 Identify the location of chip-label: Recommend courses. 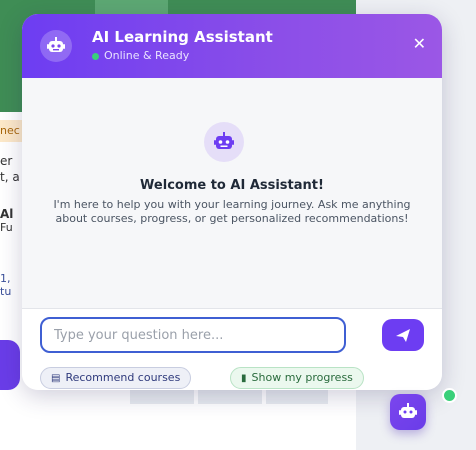
(123, 377).